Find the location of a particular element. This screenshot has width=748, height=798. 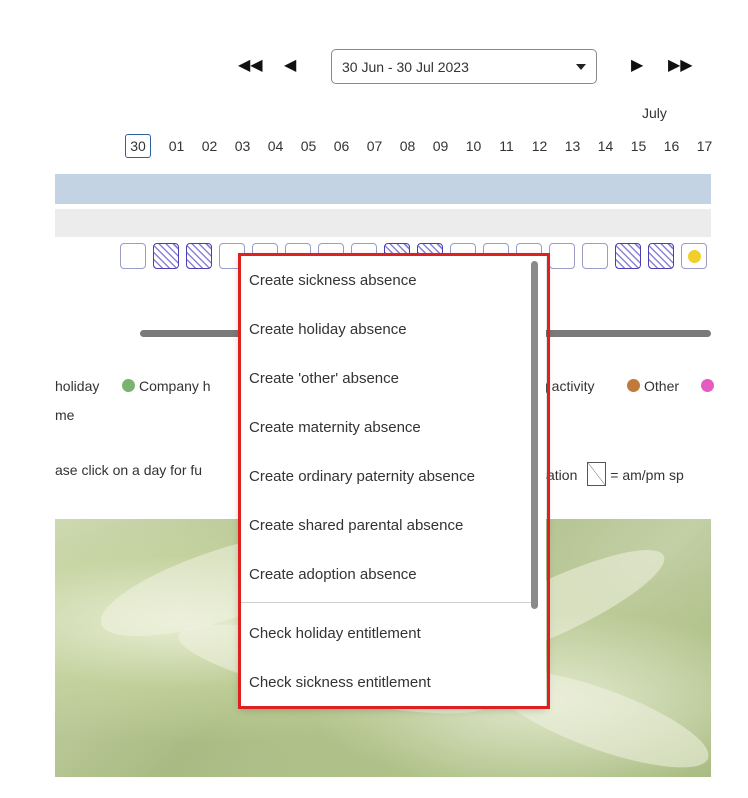

menu-divider is located at coordinates (389, 602).